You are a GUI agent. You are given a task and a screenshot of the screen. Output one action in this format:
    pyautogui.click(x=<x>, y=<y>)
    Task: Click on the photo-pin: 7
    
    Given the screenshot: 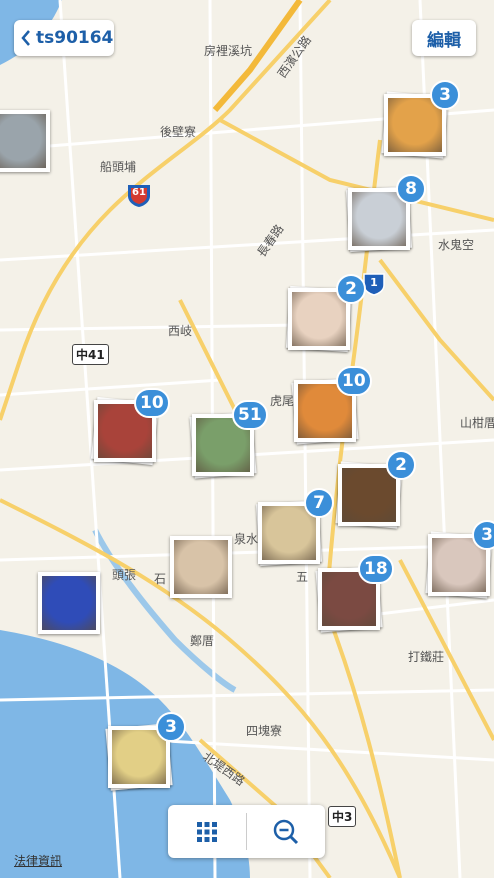 What is the action you would take?
    pyautogui.click(x=294, y=527)
    